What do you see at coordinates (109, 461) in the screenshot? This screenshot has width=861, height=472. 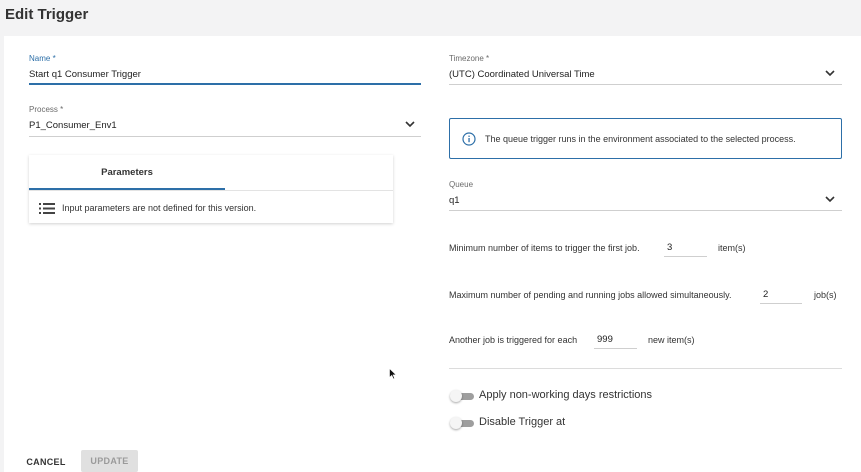 I see `update-button: UPDATE` at bounding box center [109, 461].